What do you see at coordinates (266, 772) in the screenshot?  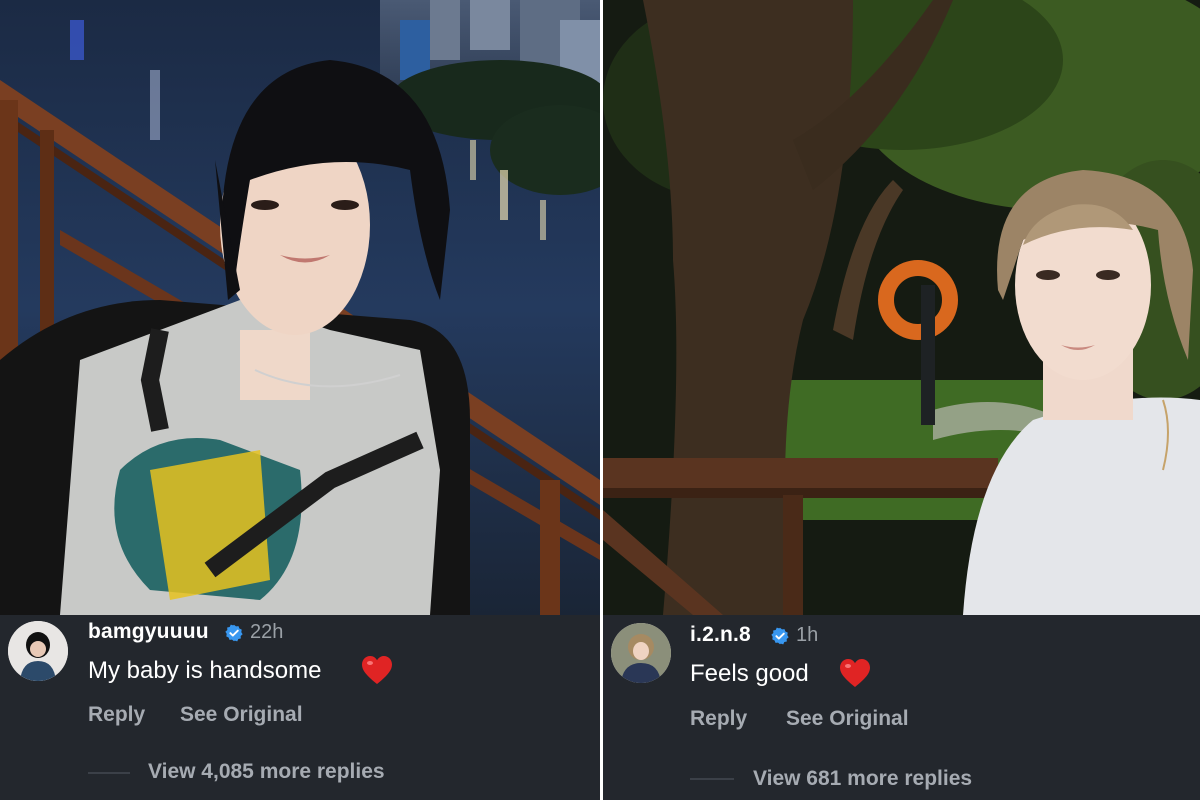 I see `view-more-replies-button: View 4,085 more replies` at bounding box center [266, 772].